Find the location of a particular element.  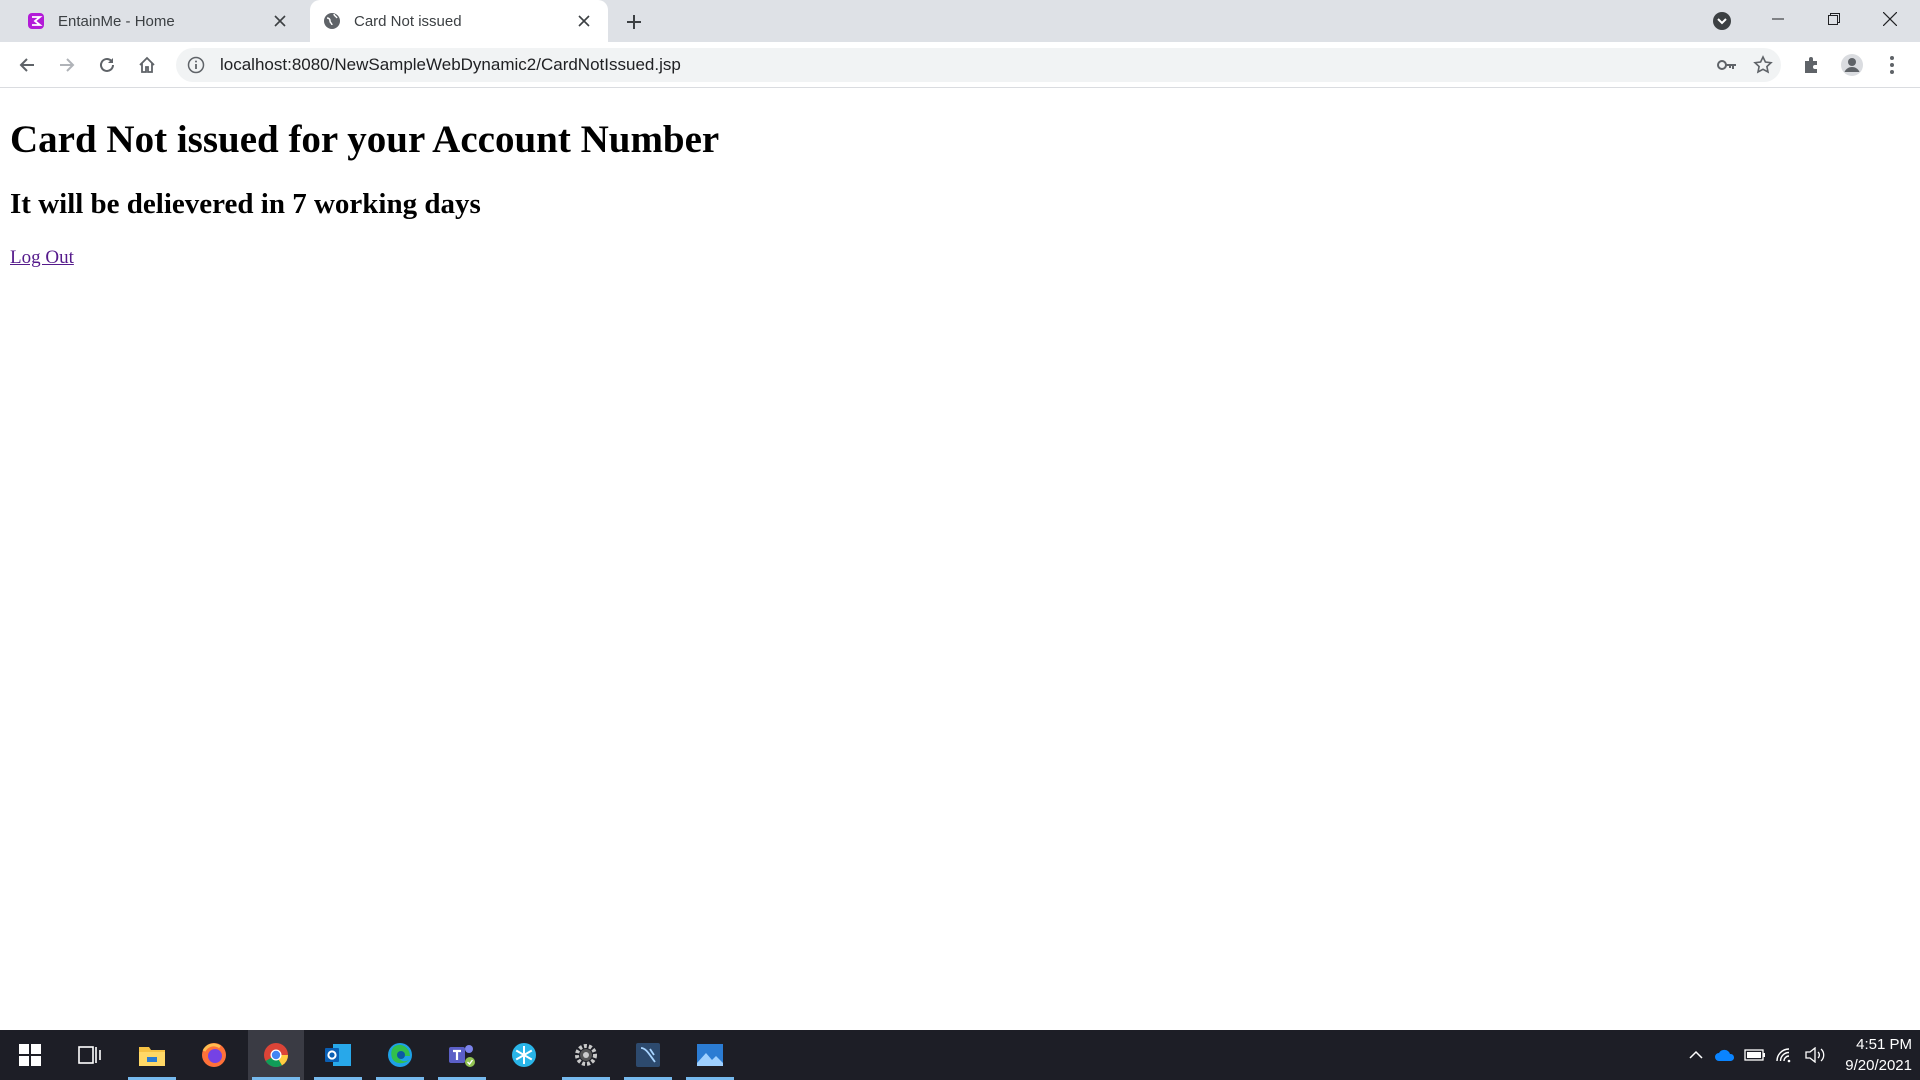

minimize-icon is located at coordinates (1778, 19).